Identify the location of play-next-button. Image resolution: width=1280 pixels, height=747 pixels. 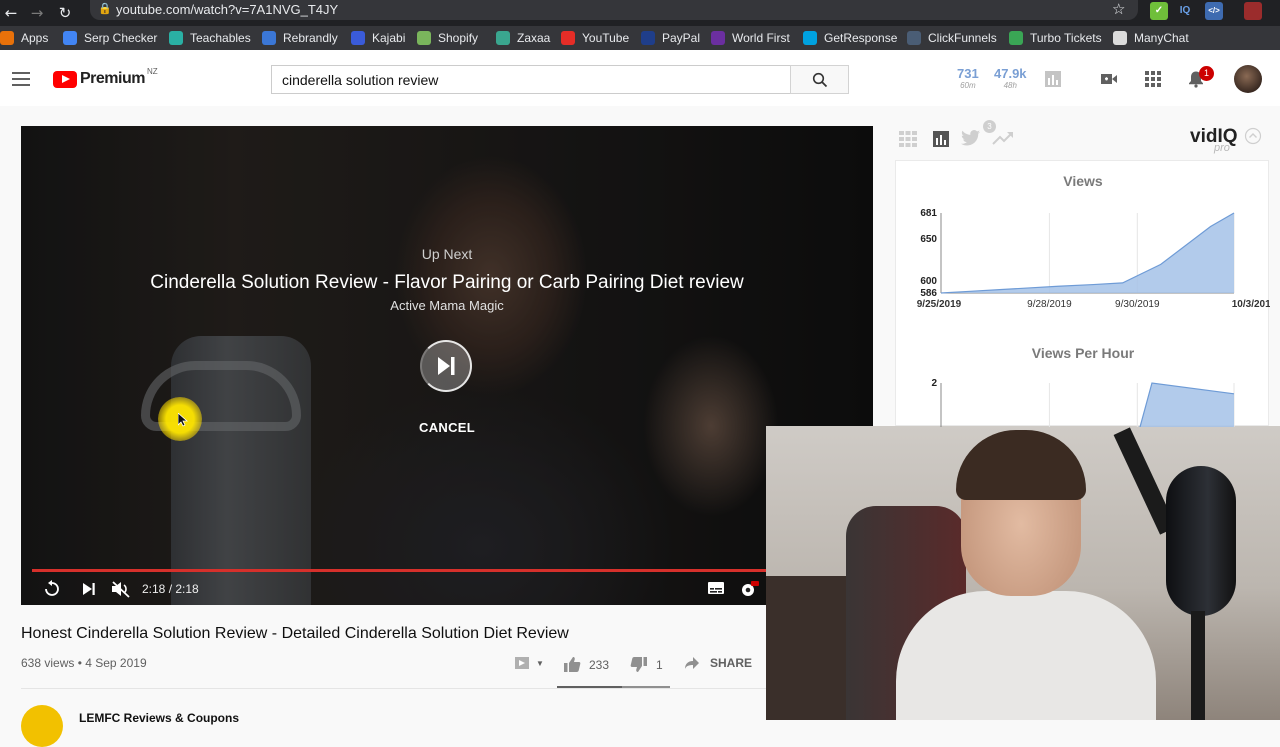
(446, 366).